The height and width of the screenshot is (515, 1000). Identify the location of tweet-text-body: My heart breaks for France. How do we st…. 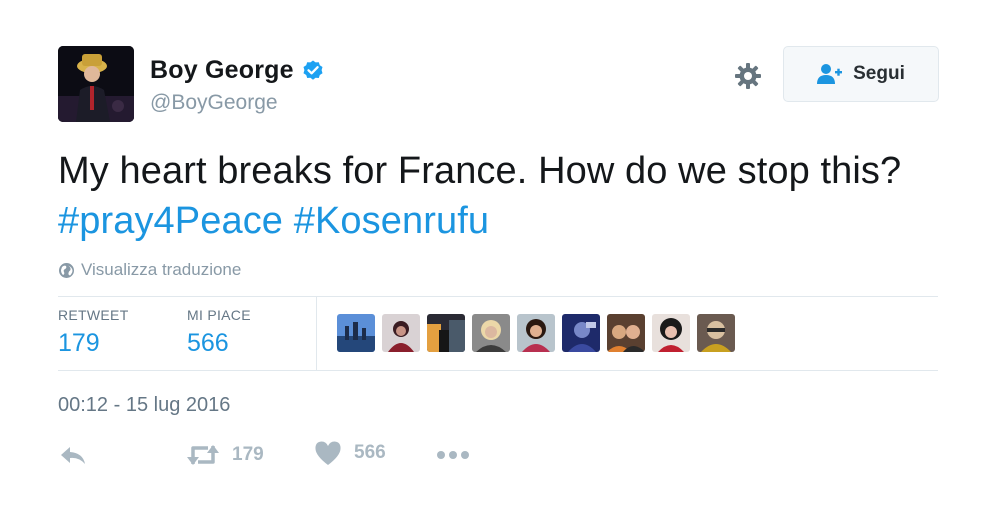
(480, 171).